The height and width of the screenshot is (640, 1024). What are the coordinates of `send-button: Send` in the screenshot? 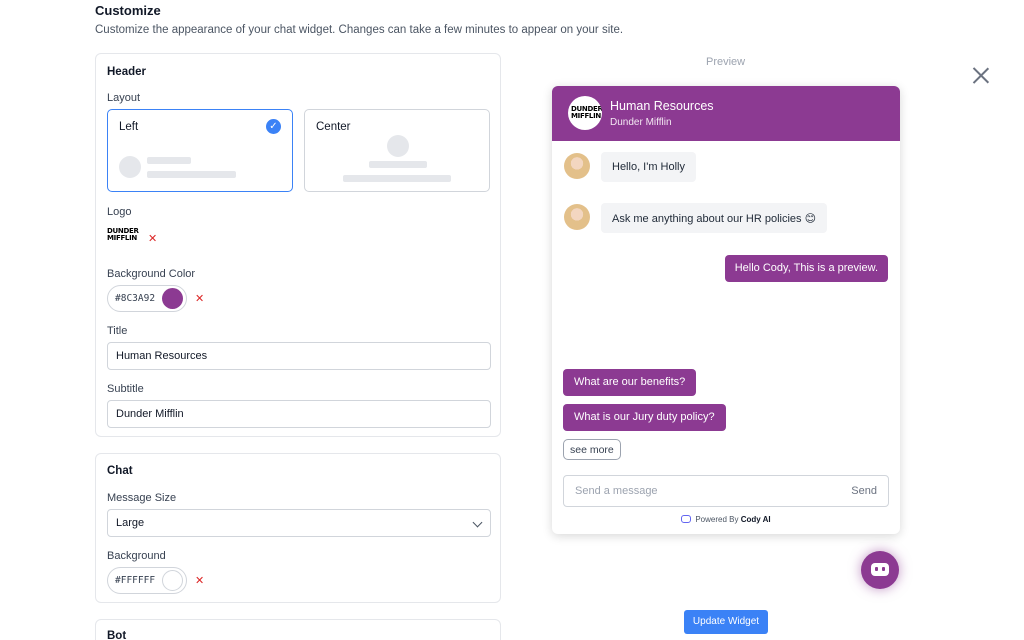 It's located at (864, 491).